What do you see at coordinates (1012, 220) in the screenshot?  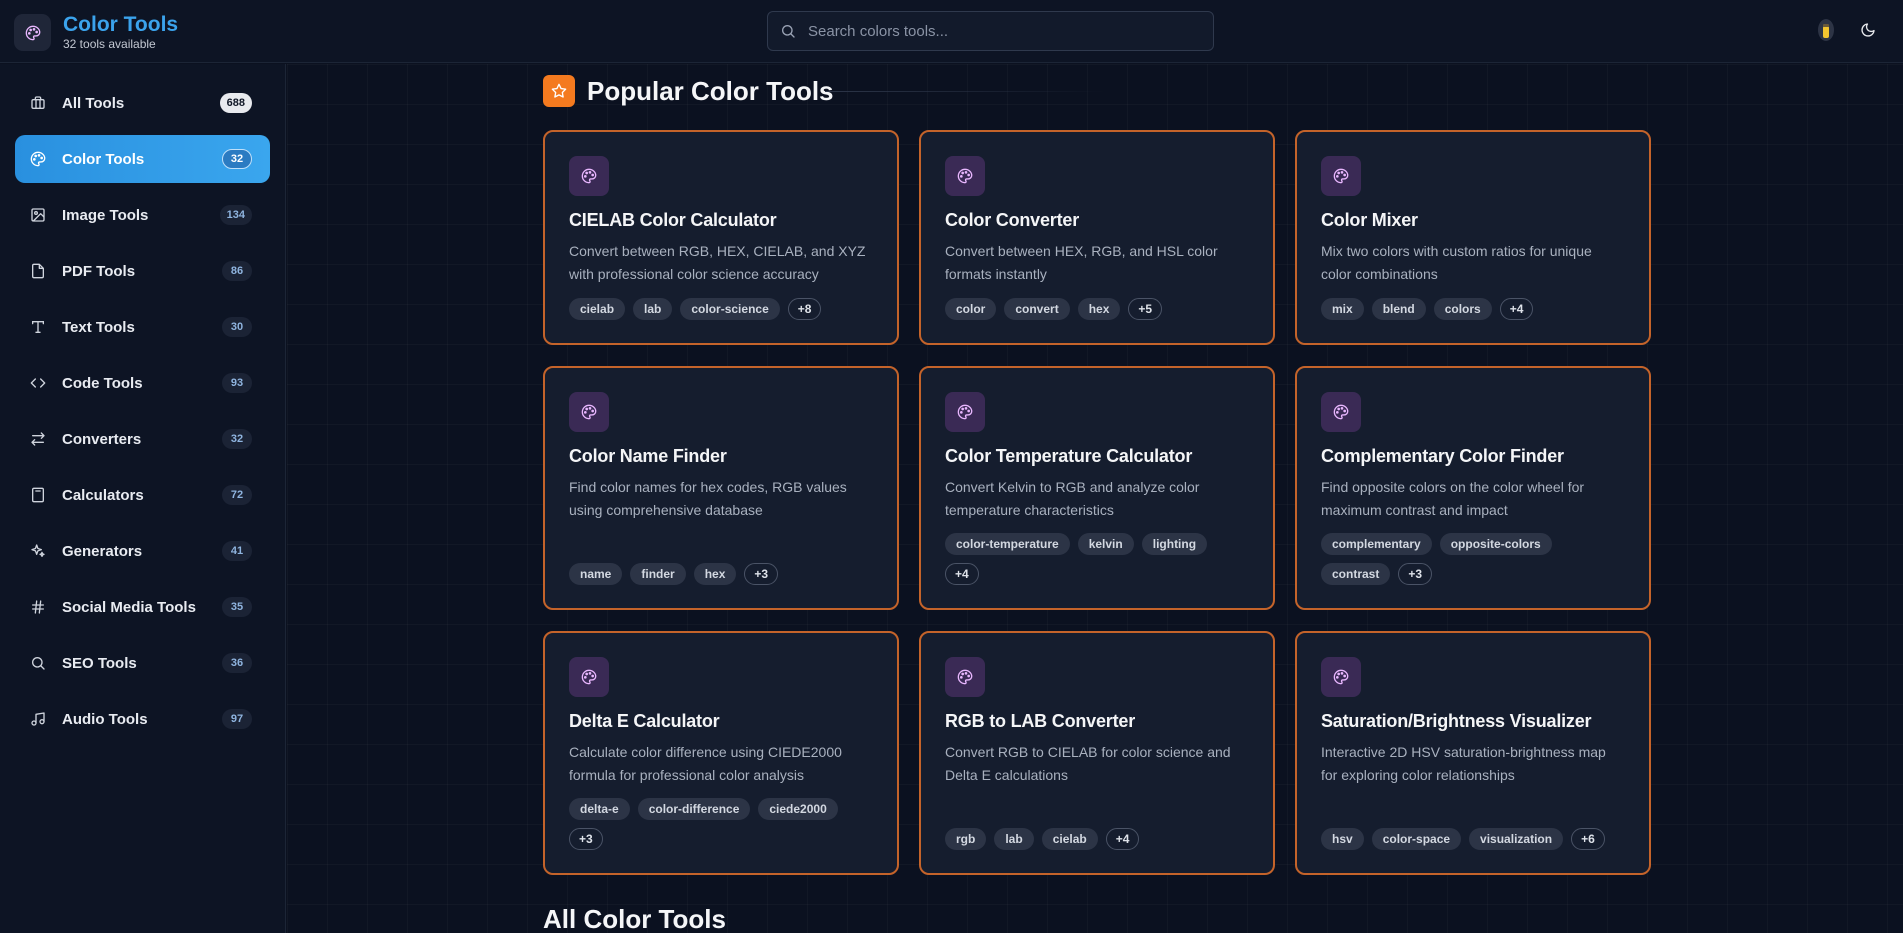 I see `card-title: Color Converter` at bounding box center [1012, 220].